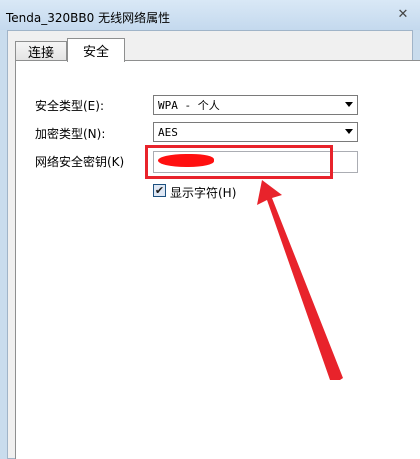 The image size is (420, 459). I want to click on tab-security-label: 安全, so click(95, 52).